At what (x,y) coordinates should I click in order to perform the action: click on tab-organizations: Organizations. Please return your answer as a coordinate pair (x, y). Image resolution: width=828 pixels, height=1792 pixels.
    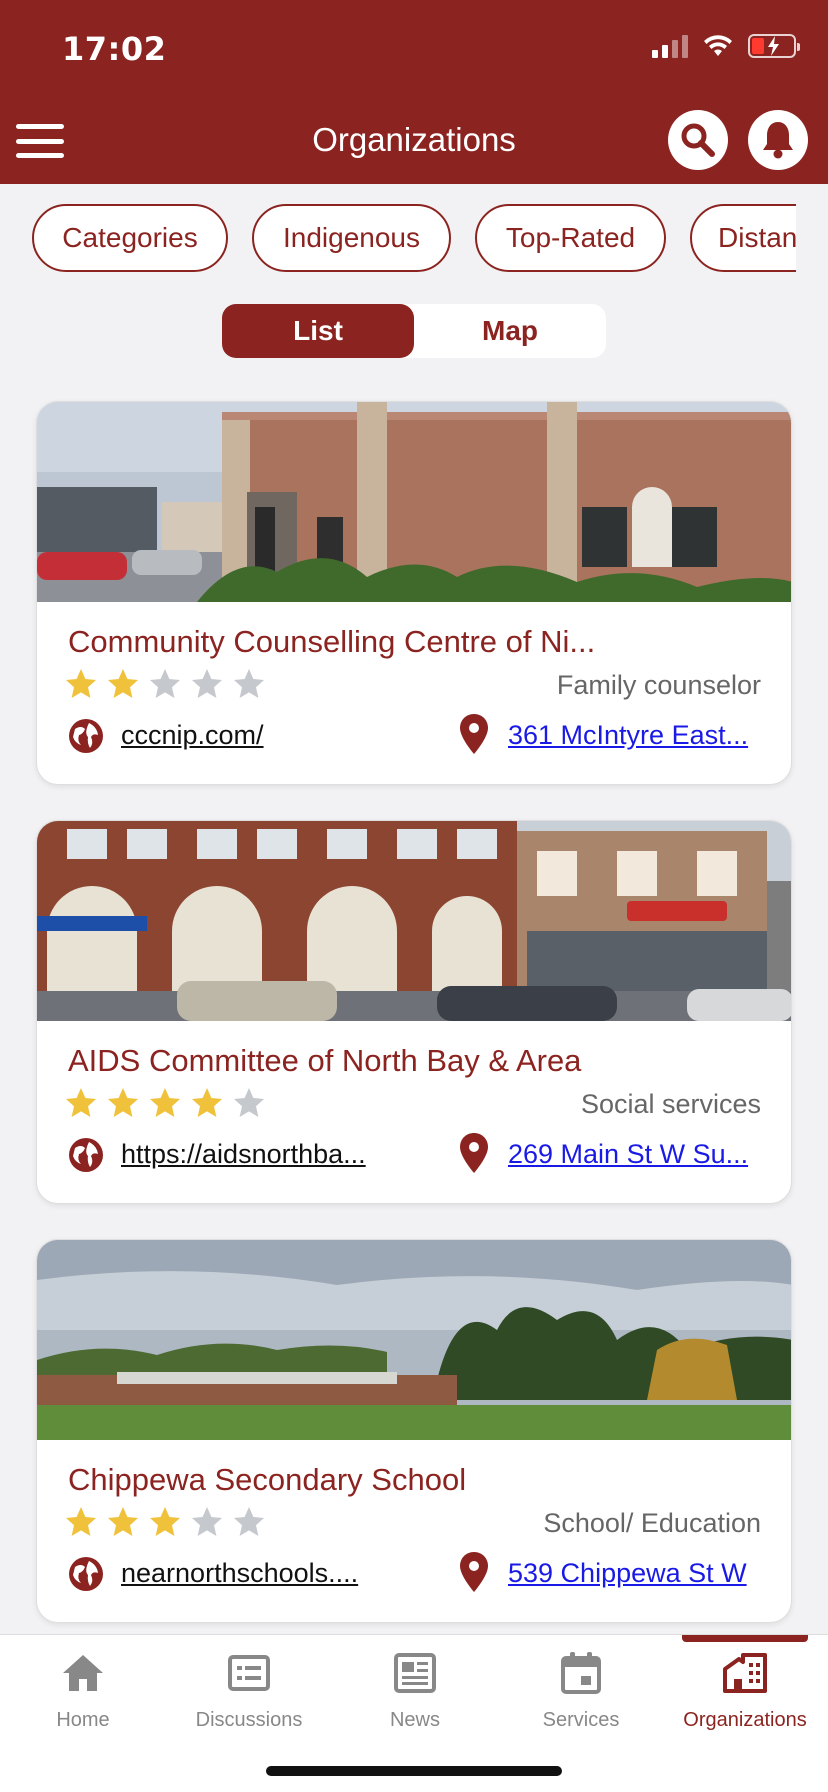
    Looking at the image, I should click on (745, 1695).